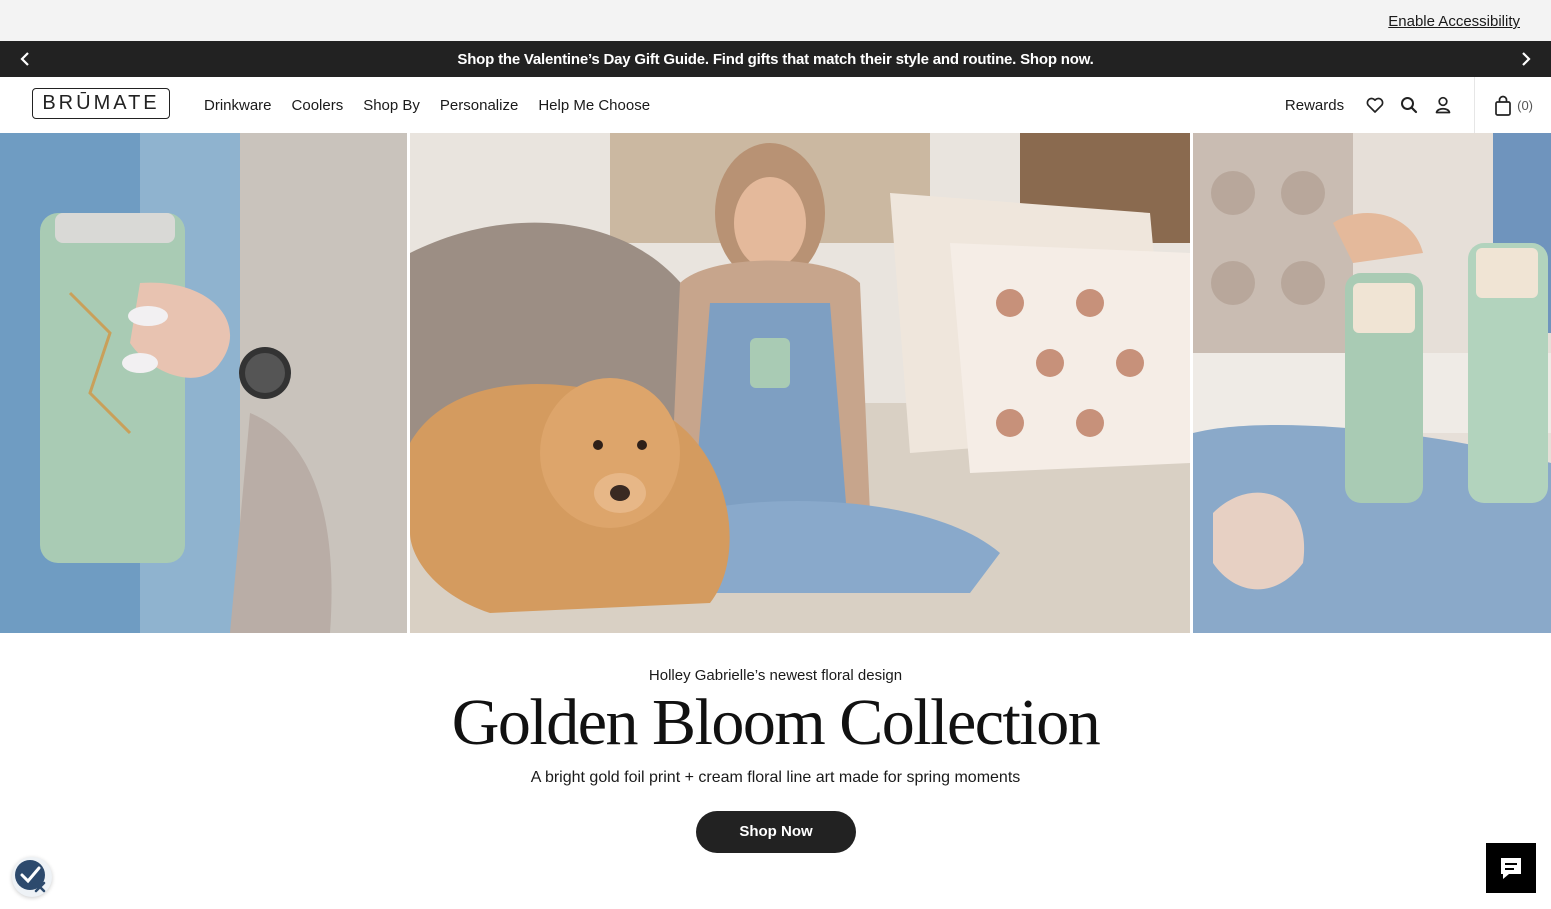 Image resolution: width=1551 pixels, height=909 pixels. Describe the element at coordinates (1454, 21) in the screenshot. I see `enable-accessibility-link: Enable Accessibility` at that location.